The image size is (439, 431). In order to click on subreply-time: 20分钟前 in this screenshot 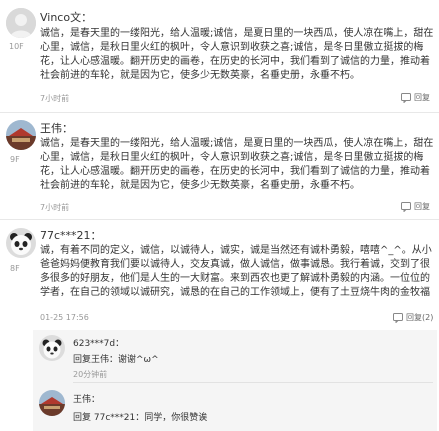, I will do `click(90, 374)`.